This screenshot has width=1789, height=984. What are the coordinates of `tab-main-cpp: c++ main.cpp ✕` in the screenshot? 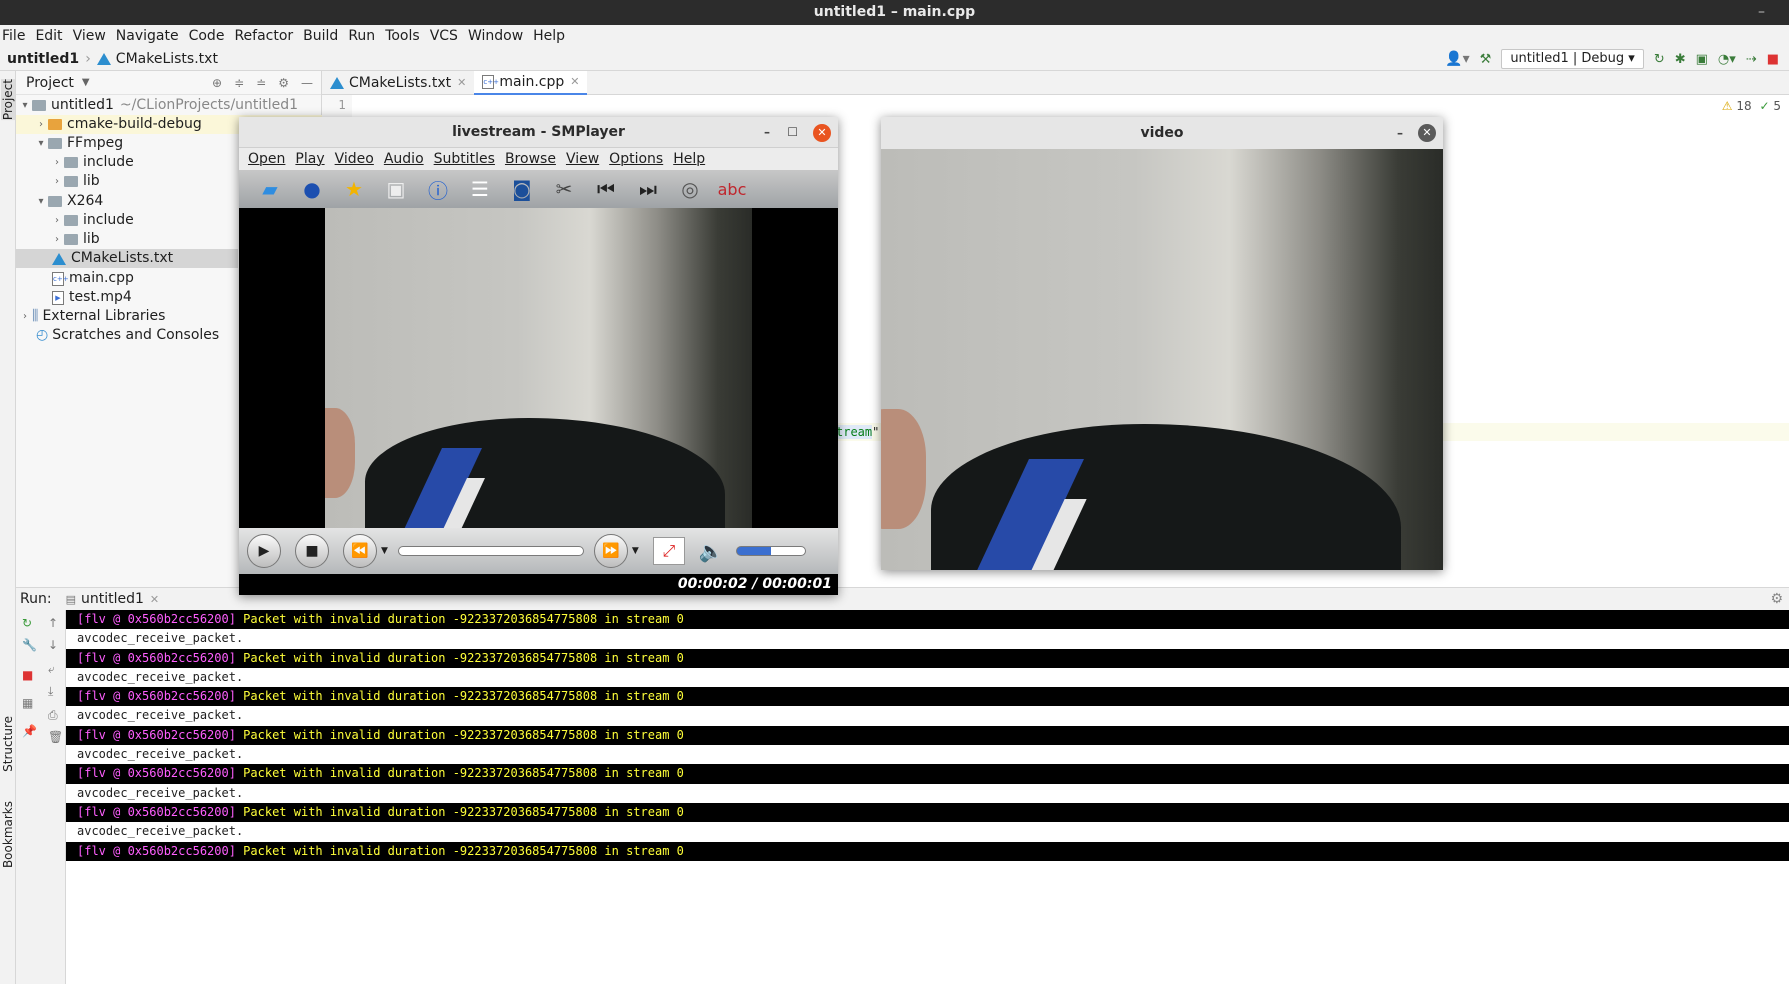 It's located at (531, 82).